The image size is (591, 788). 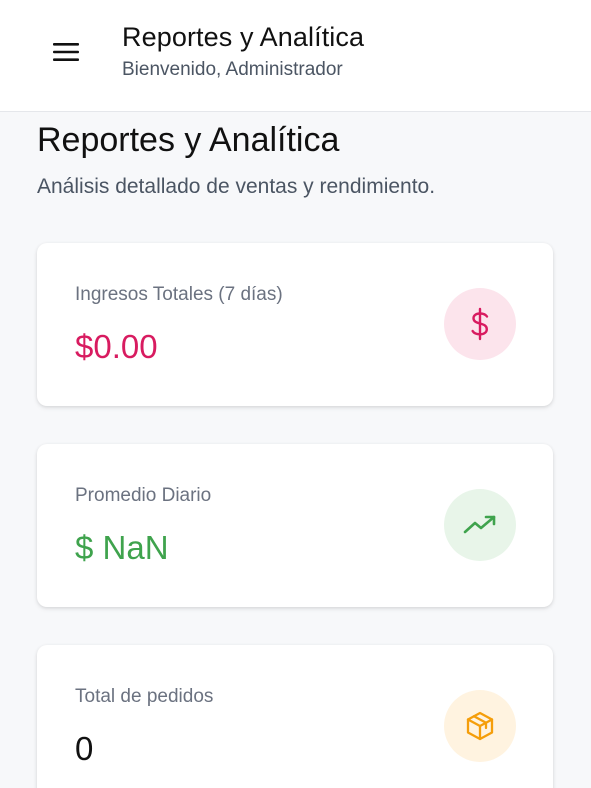 What do you see at coordinates (243, 37) in the screenshot?
I see `app-bar-title: Reportes y Analítica` at bounding box center [243, 37].